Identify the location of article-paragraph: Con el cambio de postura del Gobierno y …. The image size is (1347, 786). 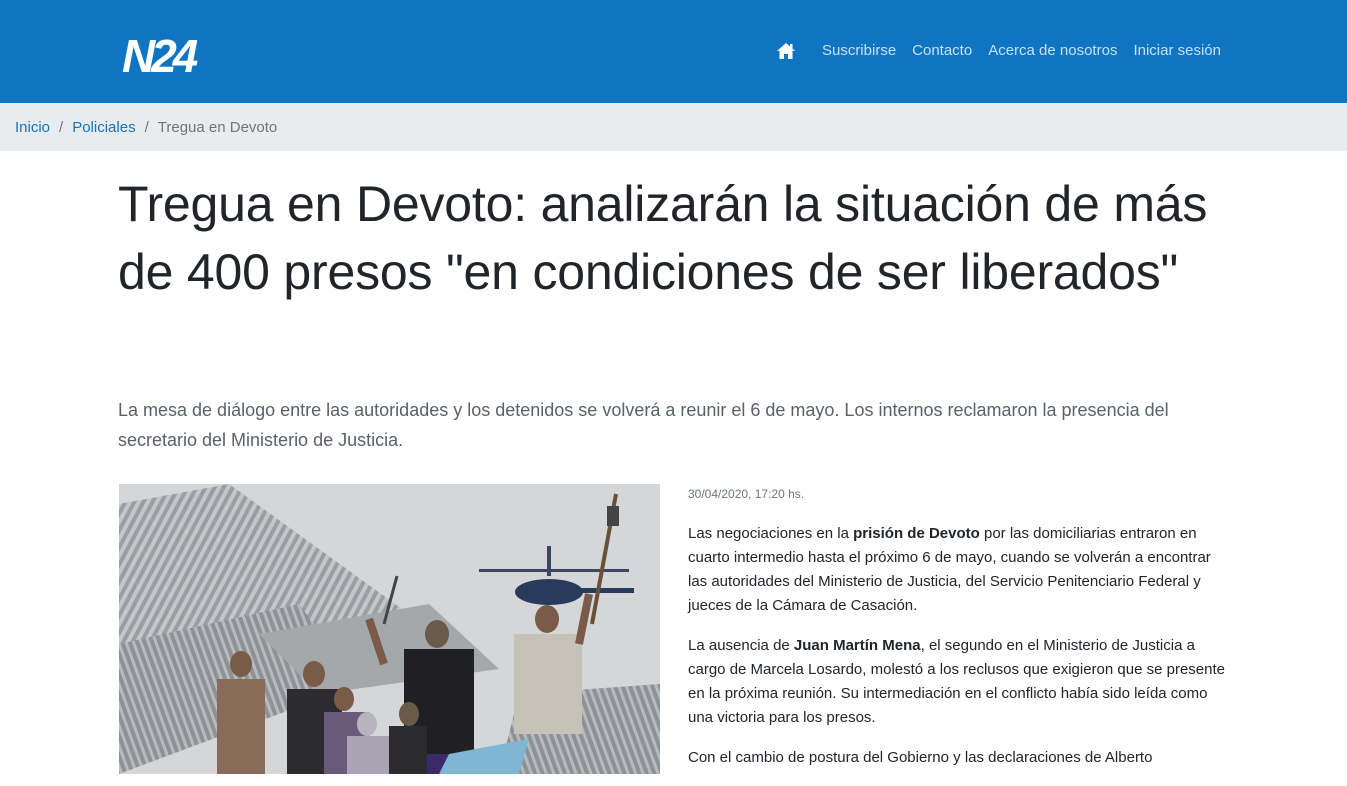
(958, 758).